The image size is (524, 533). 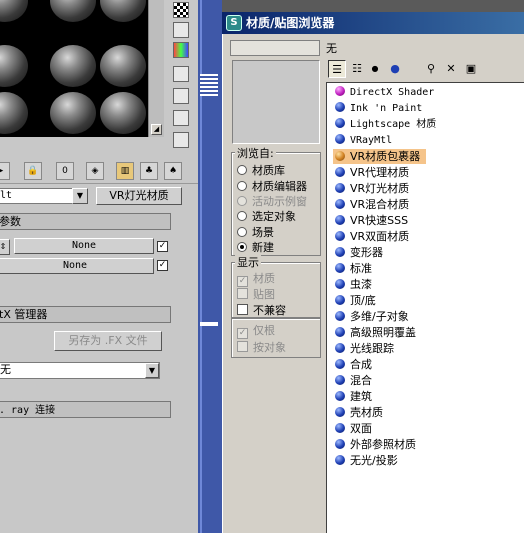 I want to click on show-materials-checkbox: ✓ 材质, so click(x=256, y=278).